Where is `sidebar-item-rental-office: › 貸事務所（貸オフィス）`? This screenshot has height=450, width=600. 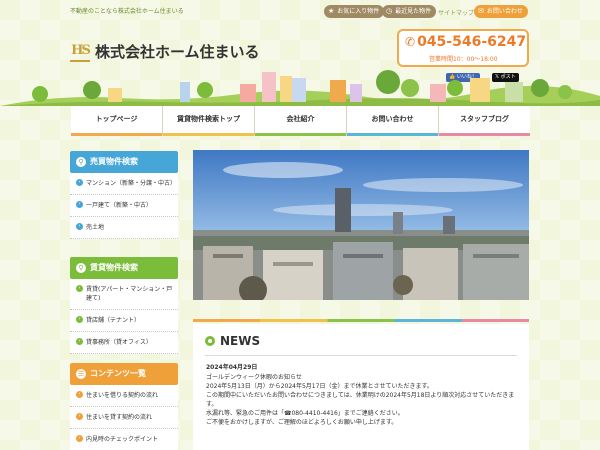
sidebar-item-rental-office: › 貸事務所（貸オフィス） is located at coordinates (124, 343).